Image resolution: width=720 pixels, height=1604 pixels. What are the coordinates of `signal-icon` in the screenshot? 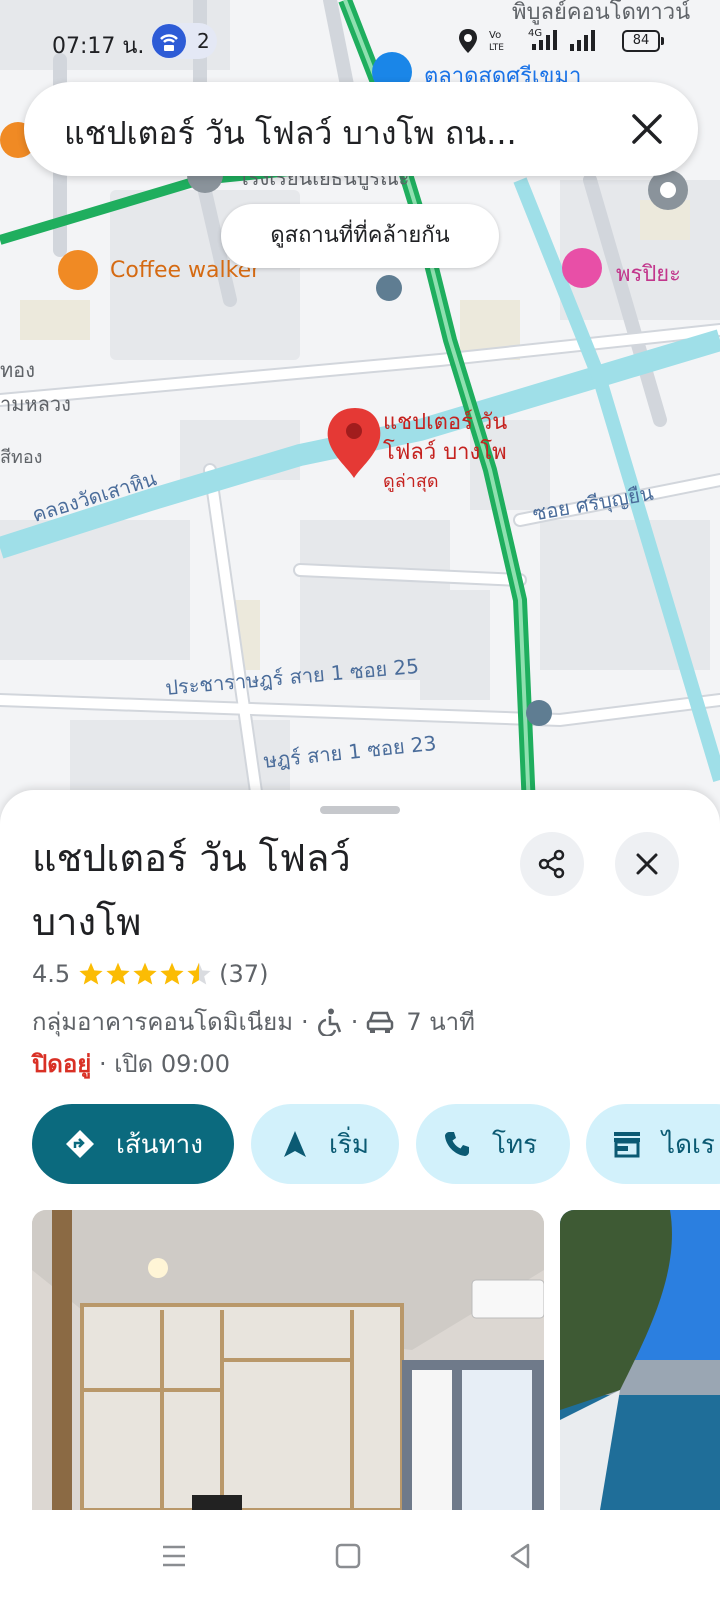 It's located at (582, 40).